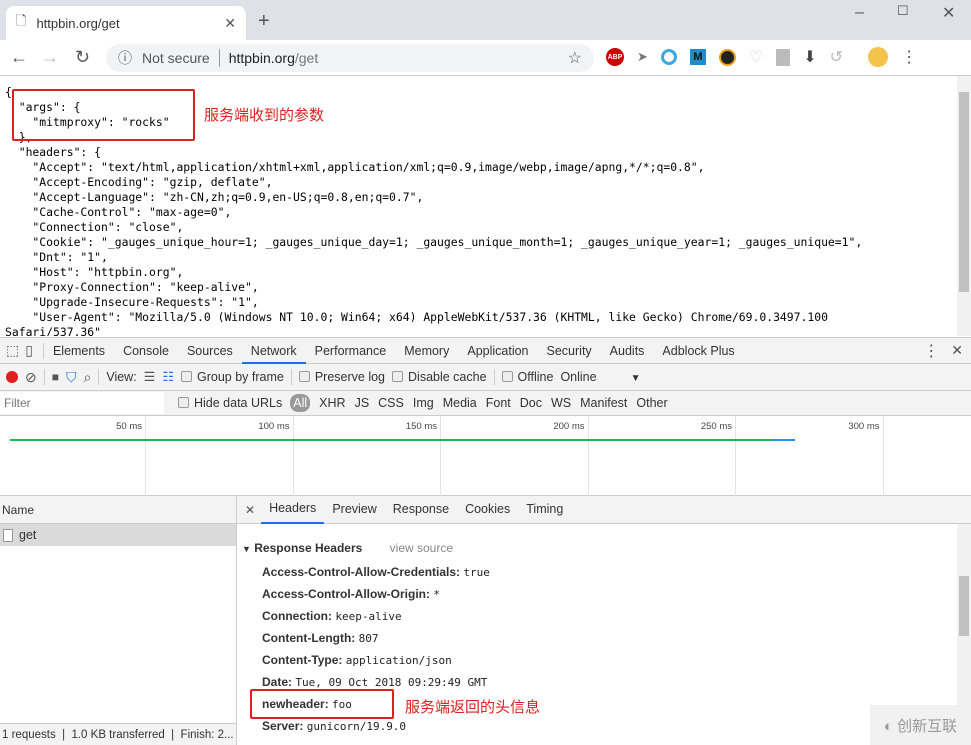  I want to click on newheader-highlight-box, so click(322, 704).